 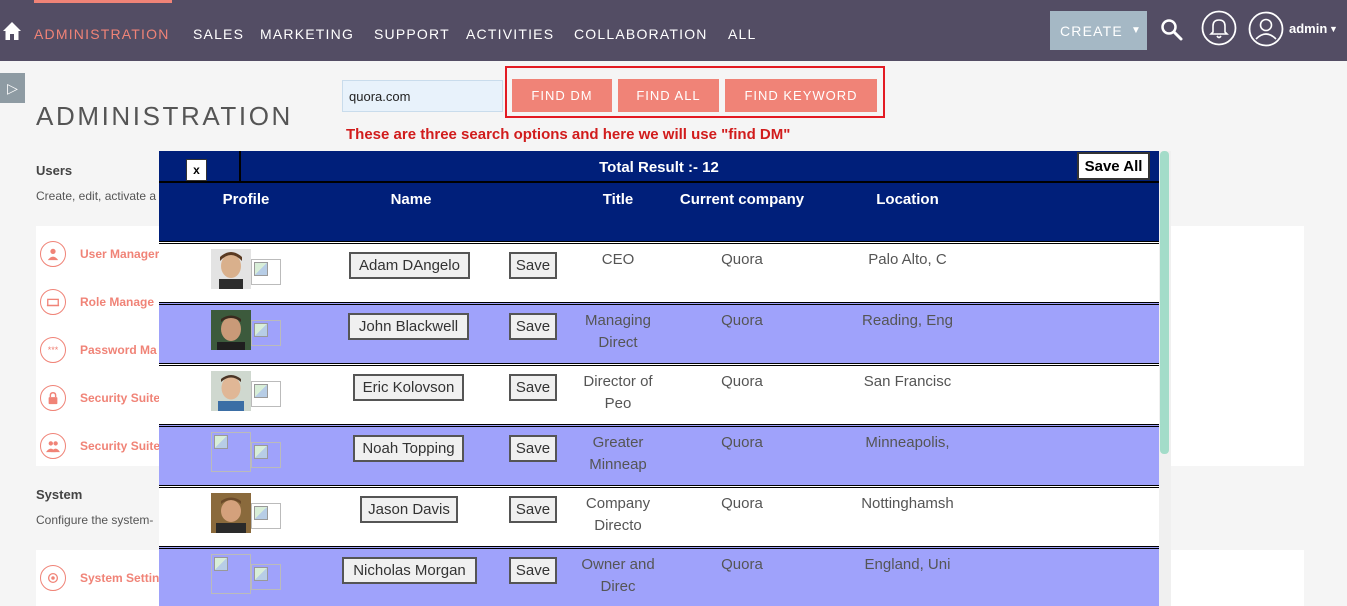 I want to click on name-button: John Blackwell, so click(x=408, y=326).